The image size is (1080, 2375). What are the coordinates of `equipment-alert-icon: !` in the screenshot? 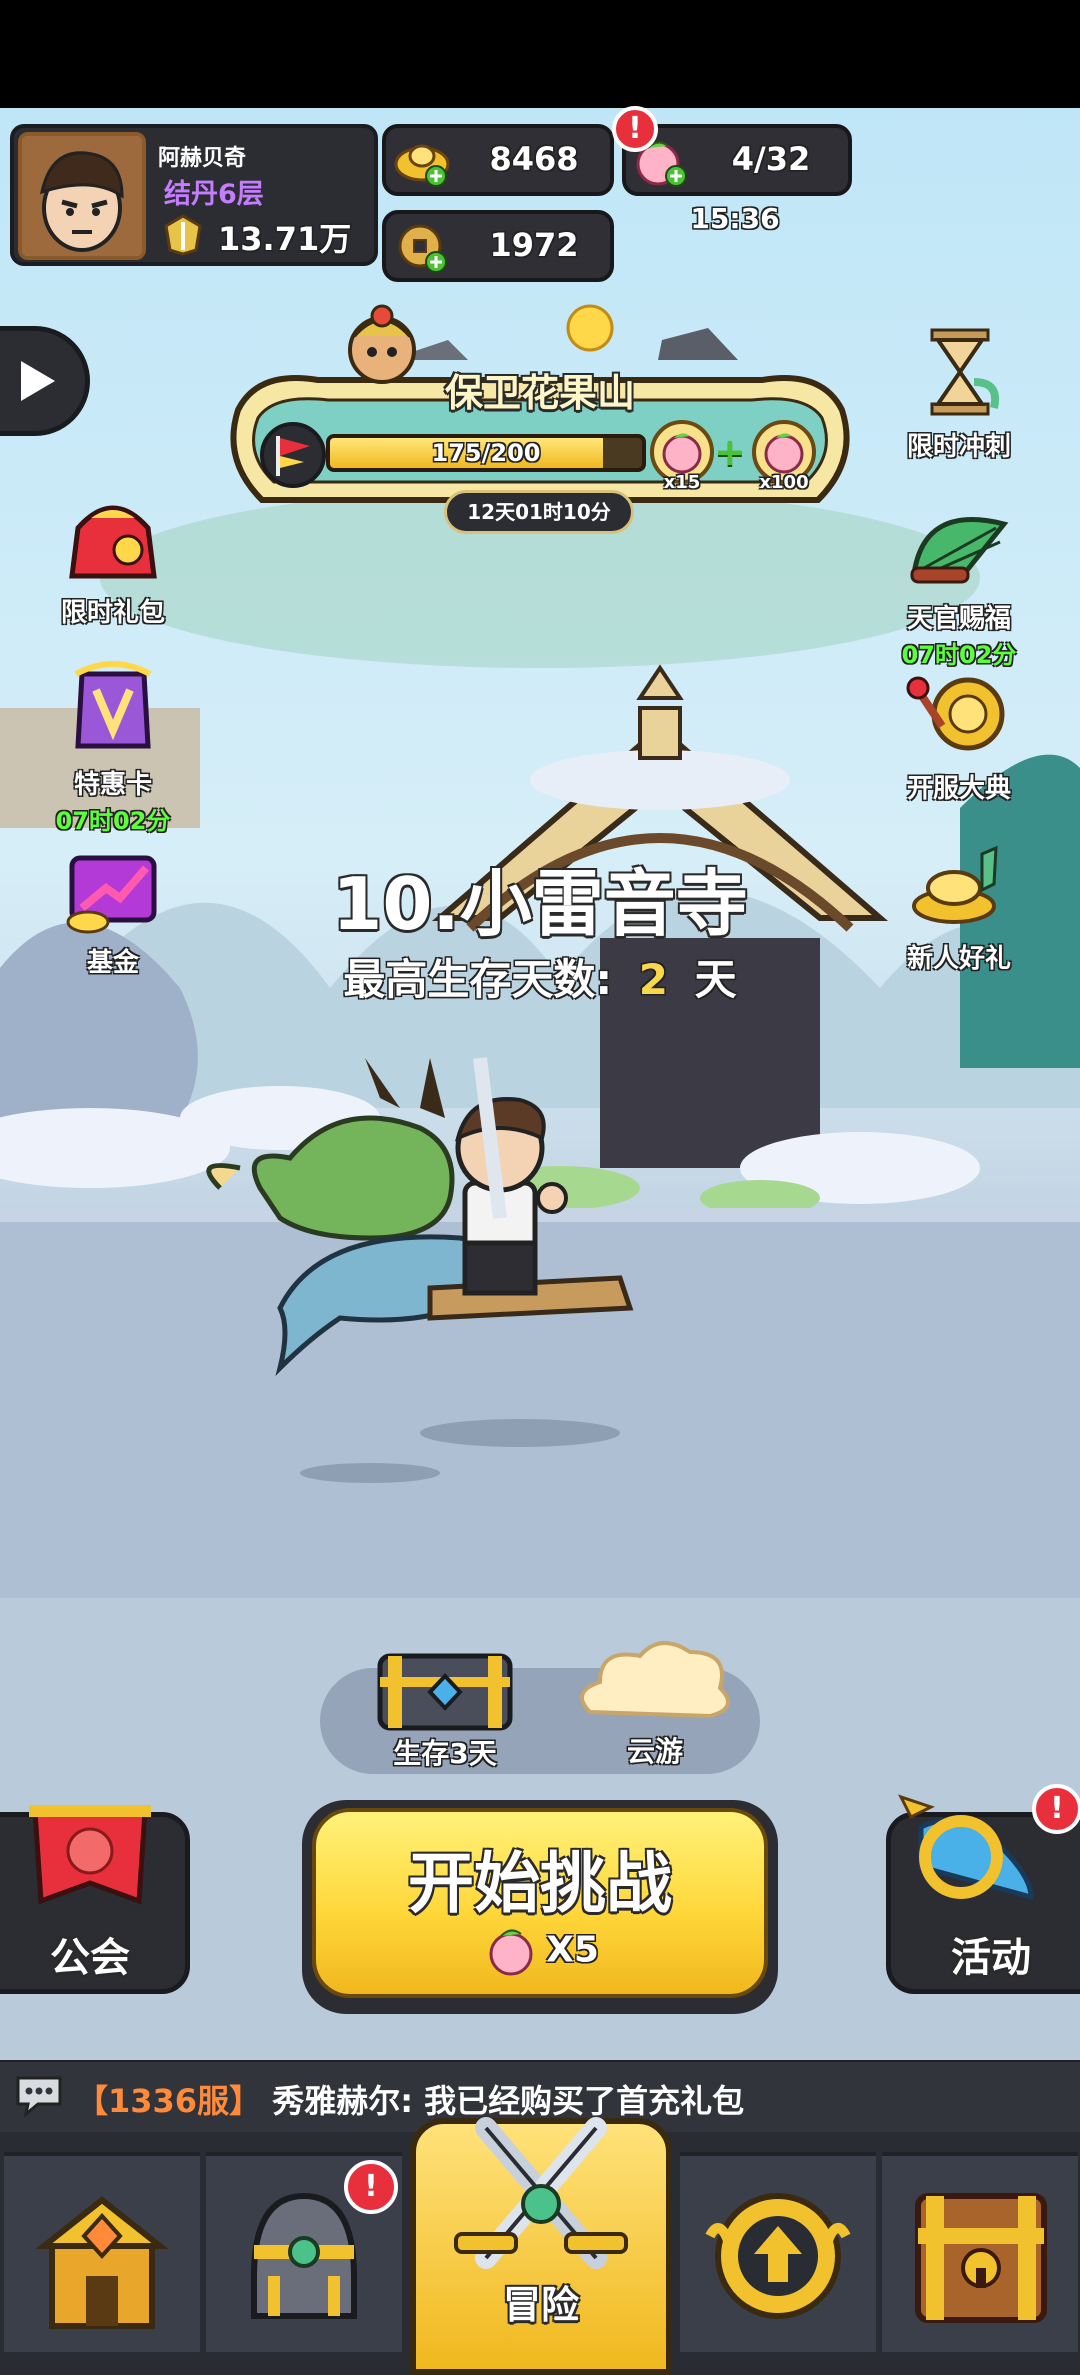 It's located at (371, 2187).